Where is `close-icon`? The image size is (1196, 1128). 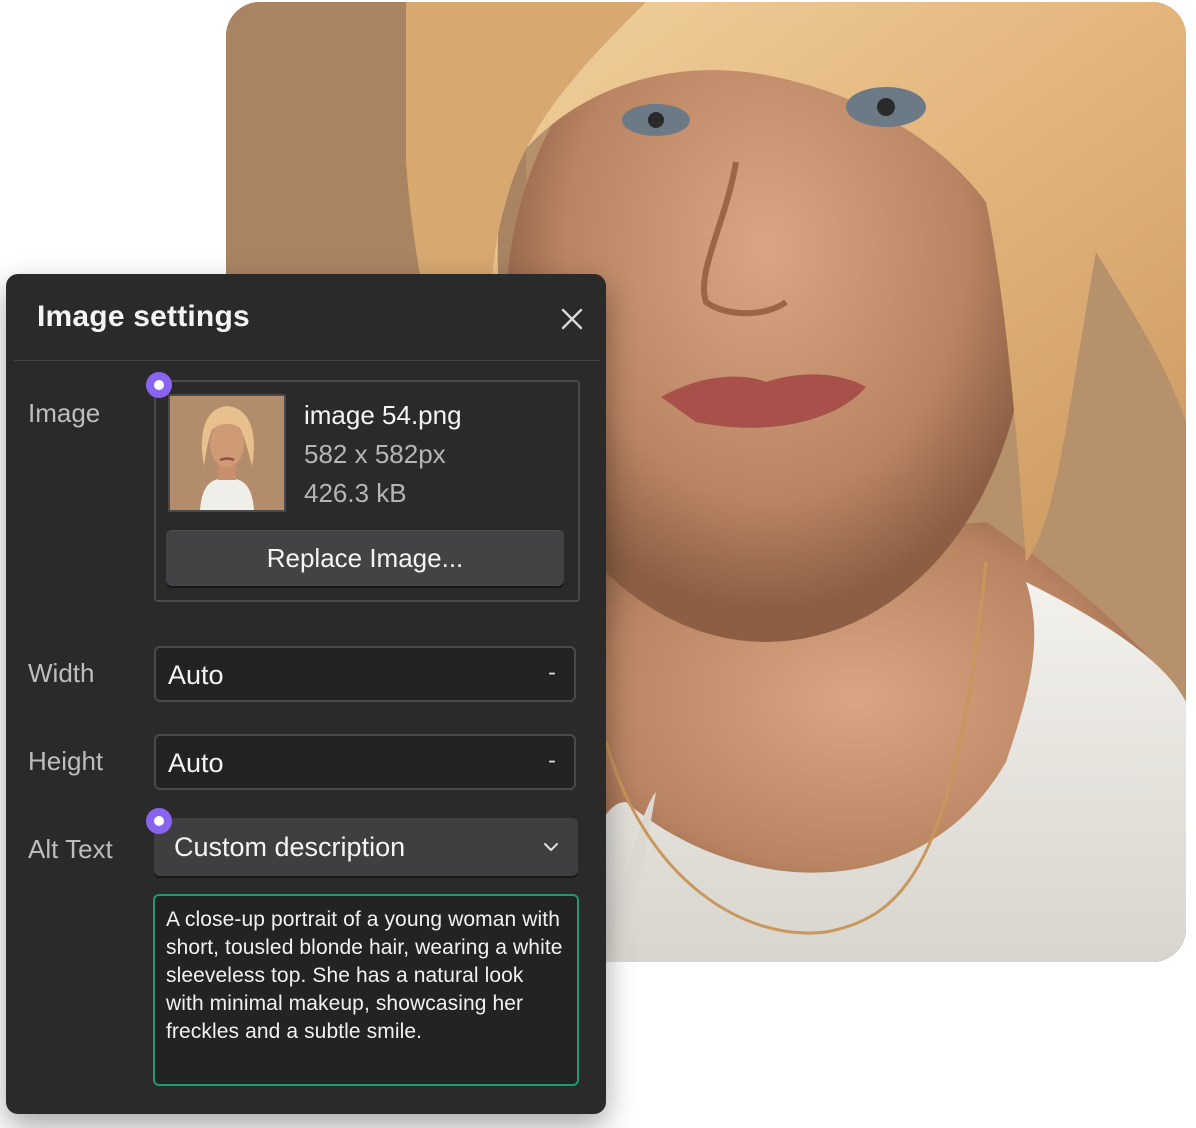
close-icon is located at coordinates (572, 319).